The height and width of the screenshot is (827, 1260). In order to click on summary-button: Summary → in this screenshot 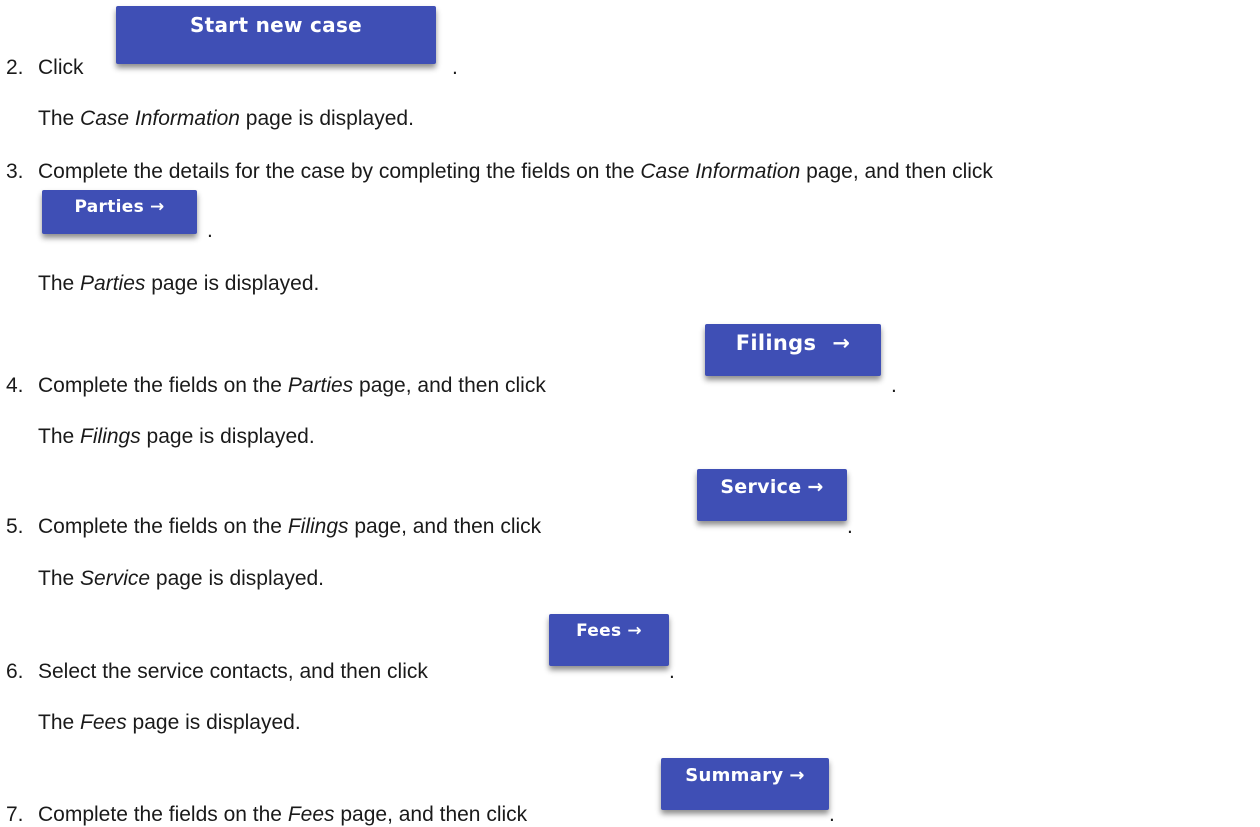, I will do `click(745, 784)`.